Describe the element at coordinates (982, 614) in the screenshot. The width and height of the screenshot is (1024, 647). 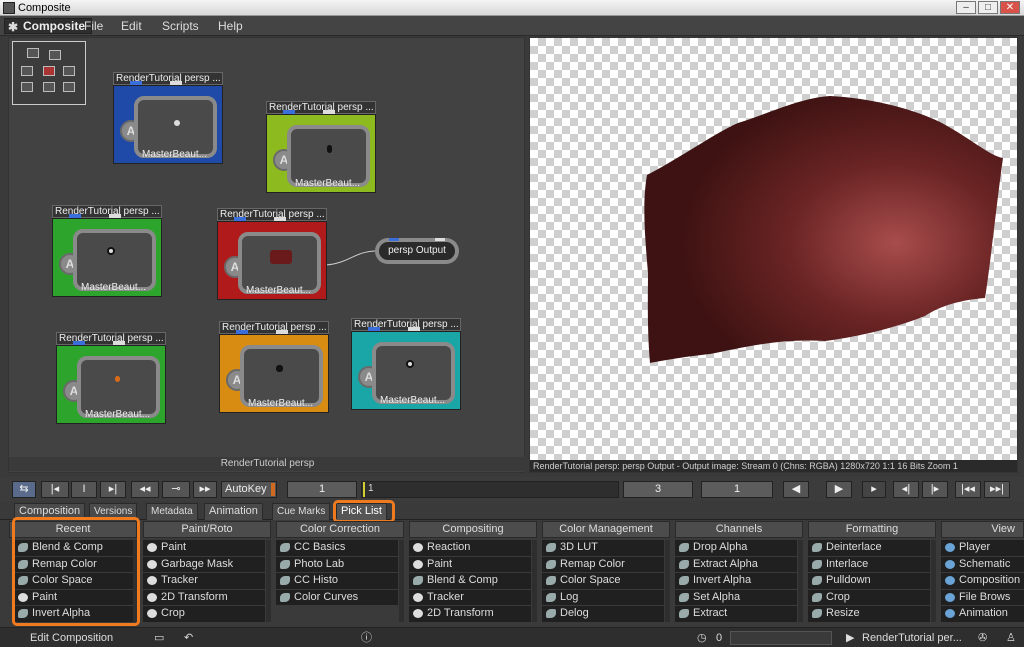
I see `list-item: Animation` at that location.